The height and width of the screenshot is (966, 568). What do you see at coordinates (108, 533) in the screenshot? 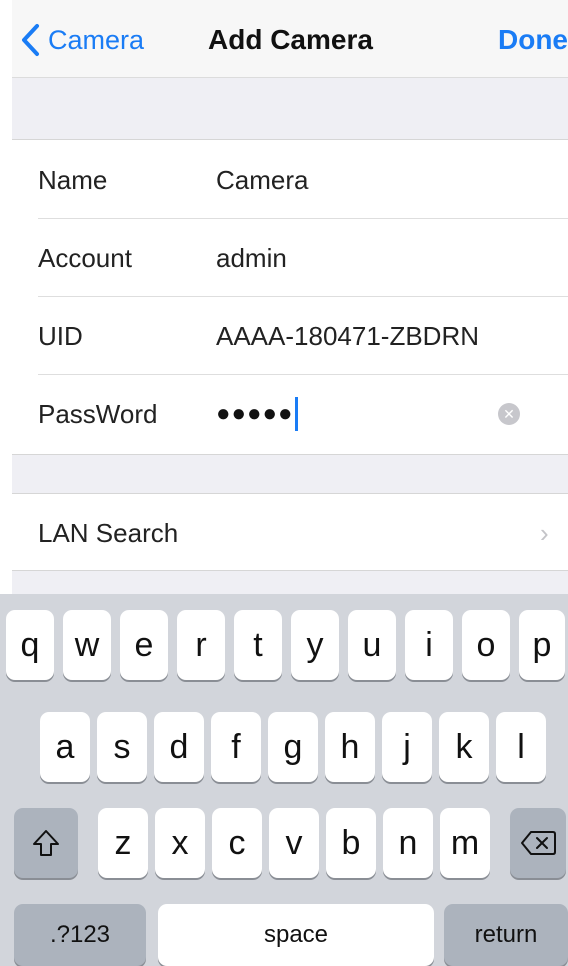
I see `lan-search-label: LAN Search` at bounding box center [108, 533].